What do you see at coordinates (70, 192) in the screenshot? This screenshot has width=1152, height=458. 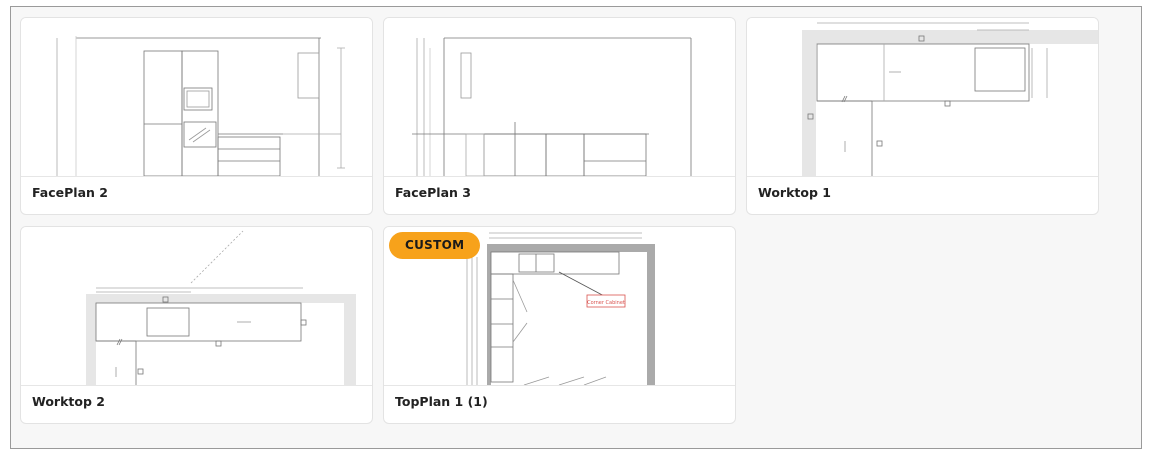 I see `card-label: FacePlan 2` at bounding box center [70, 192].